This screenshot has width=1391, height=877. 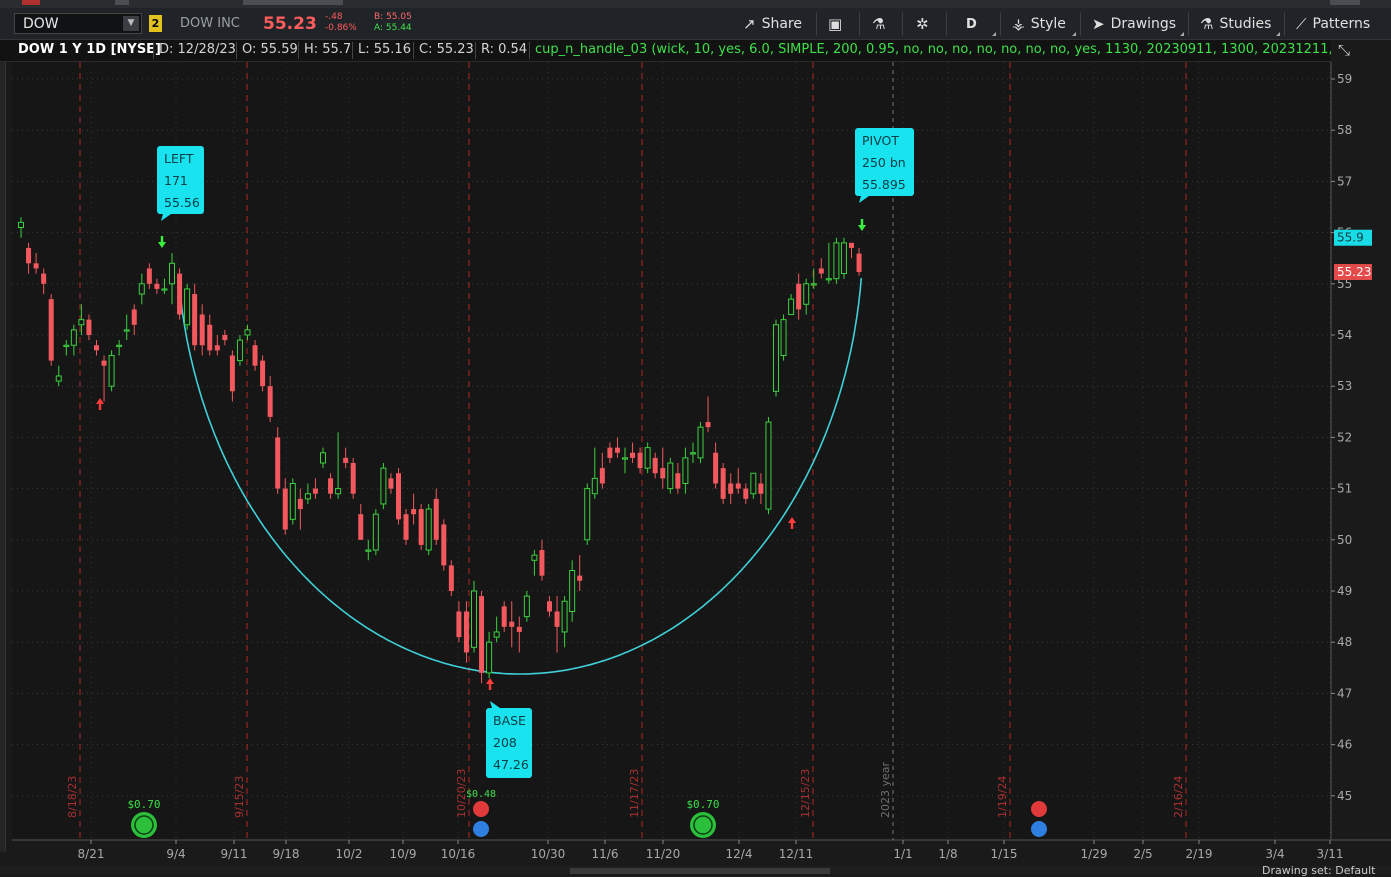 I want to click on price-axis: 45464748495051525354555657585955.955.23, so click(x=1351, y=437).